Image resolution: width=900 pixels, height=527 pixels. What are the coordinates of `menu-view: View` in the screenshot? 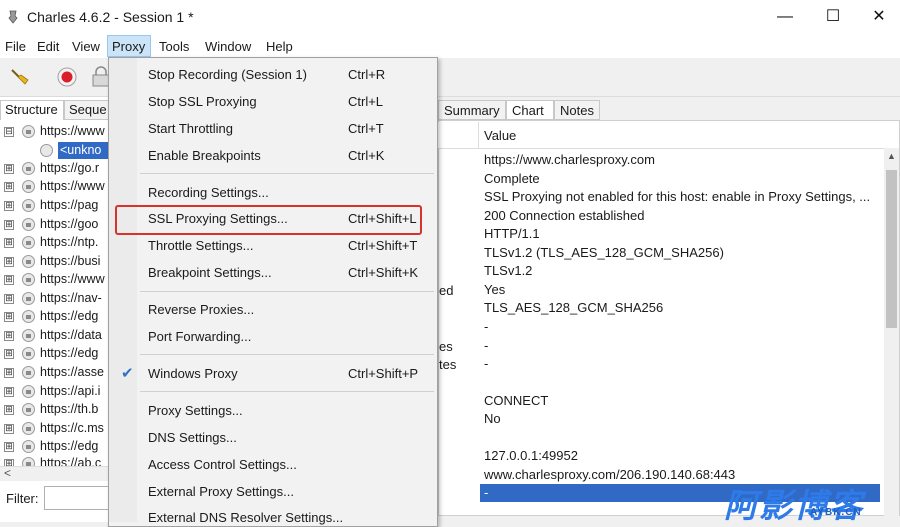 It's located at (86, 46).